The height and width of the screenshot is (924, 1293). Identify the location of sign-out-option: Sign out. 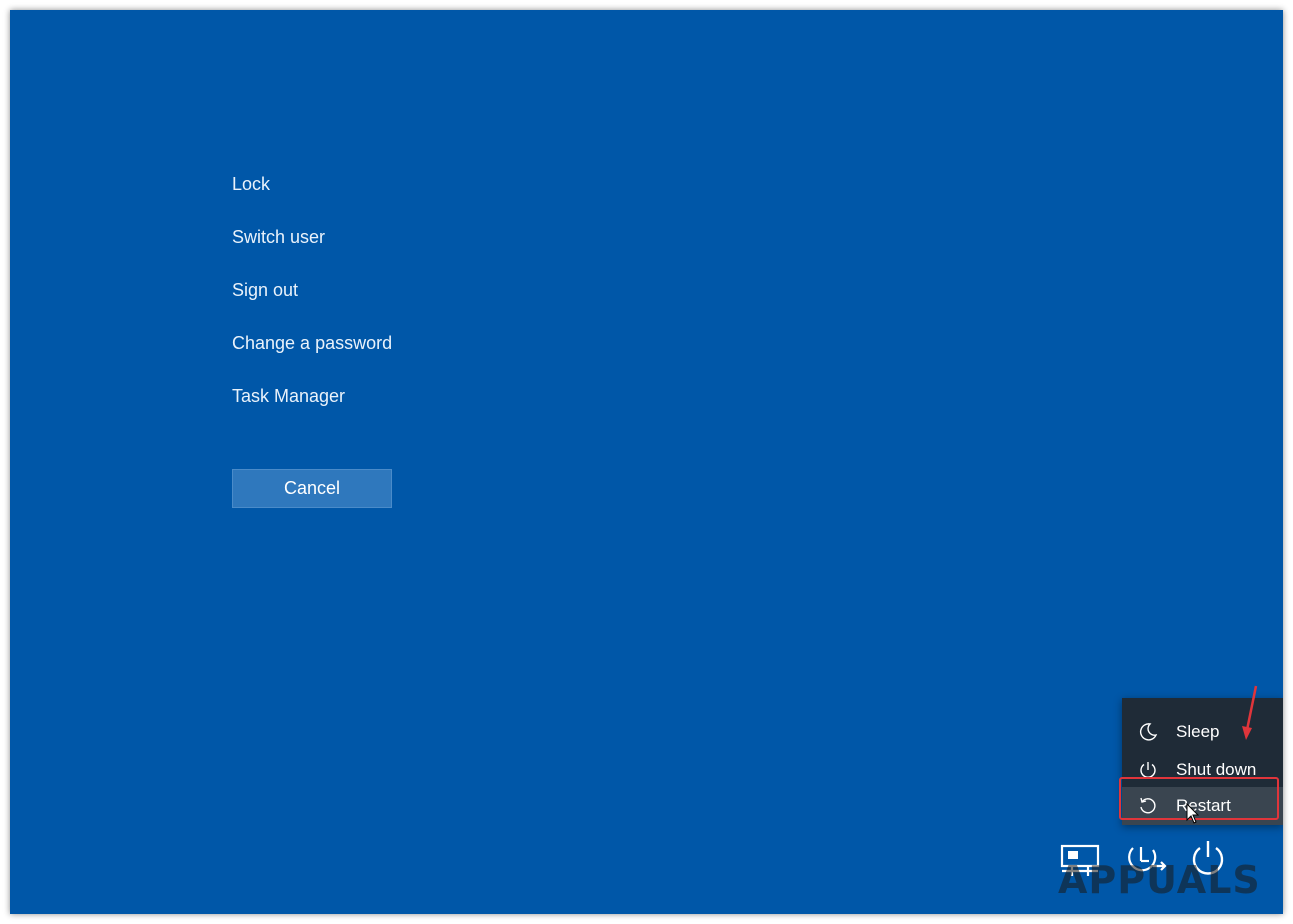
(265, 290).